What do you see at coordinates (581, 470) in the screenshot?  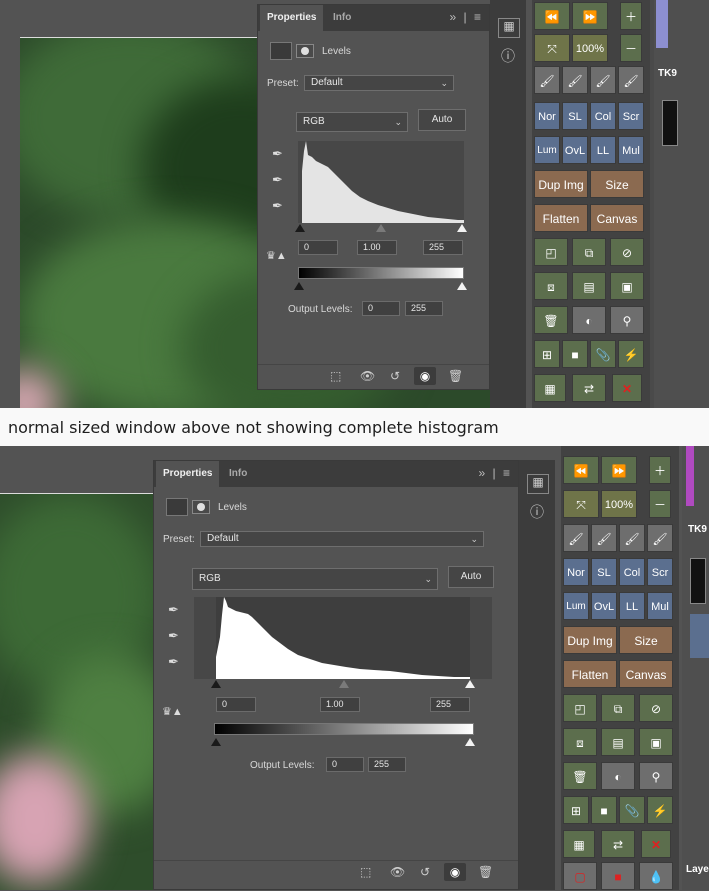 I see `prev-icon: ⏪` at bounding box center [581, 470].